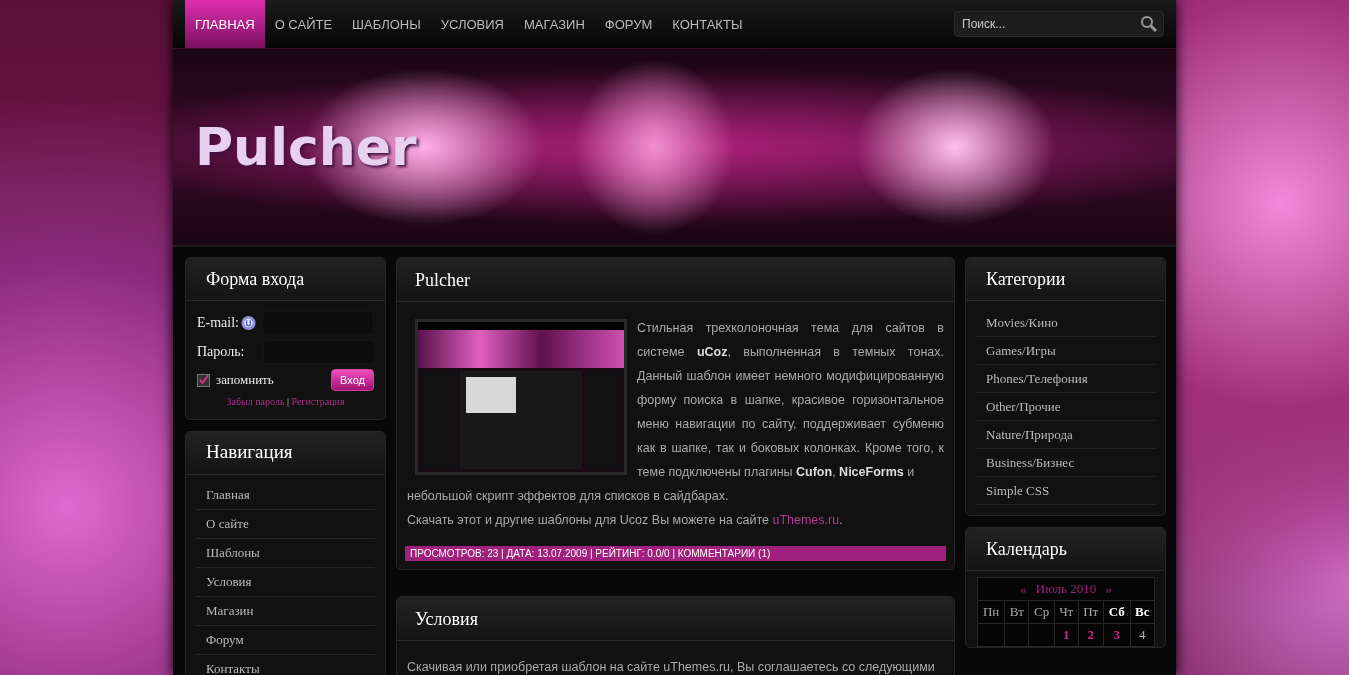  Describe the element at coordinates (1066, 612) in the screenshot. I see `weekday-cell: Чт` at that location.